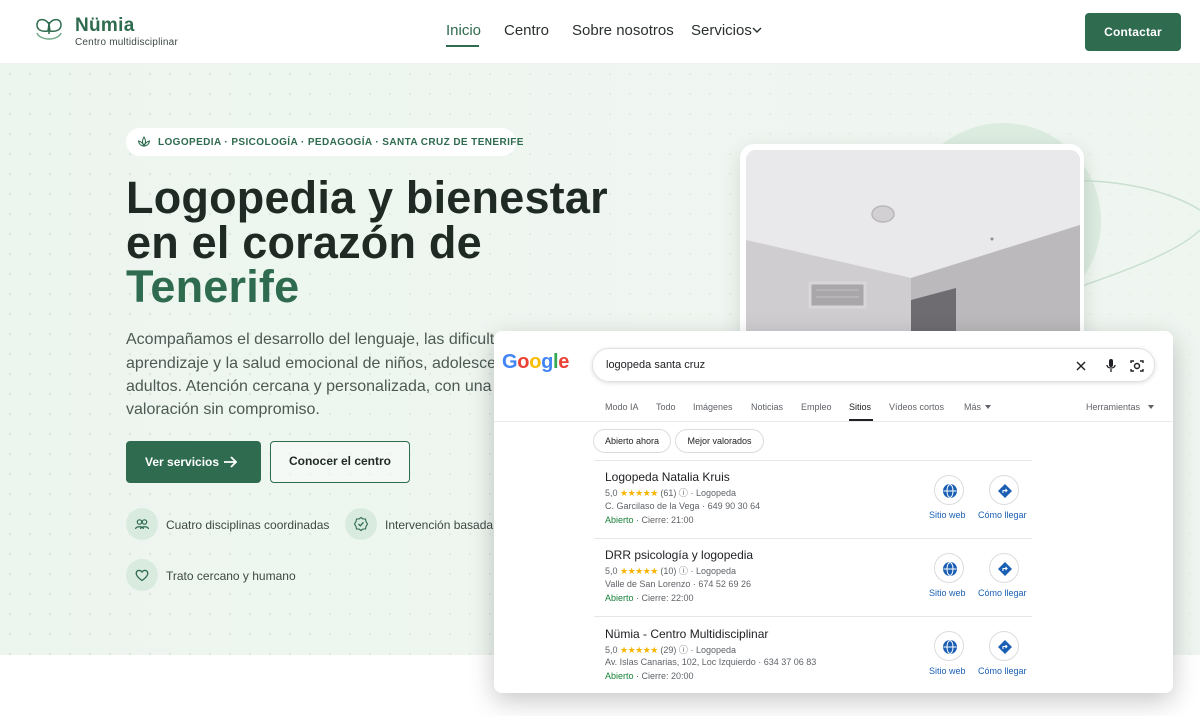 The image size is (1200, 716). I want to click on nav-centro: Centro, so click(526, 30).